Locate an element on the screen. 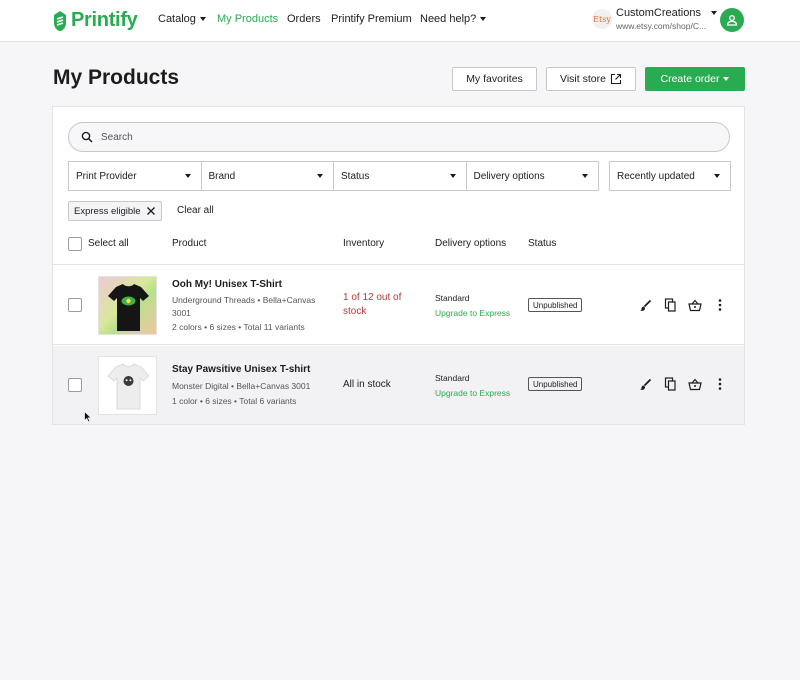 Image resolution: width=800 pixels, height=680 pixels. product-title: Stay Pawsitive Unisex T-shirt is located at coordinates (241, 369).